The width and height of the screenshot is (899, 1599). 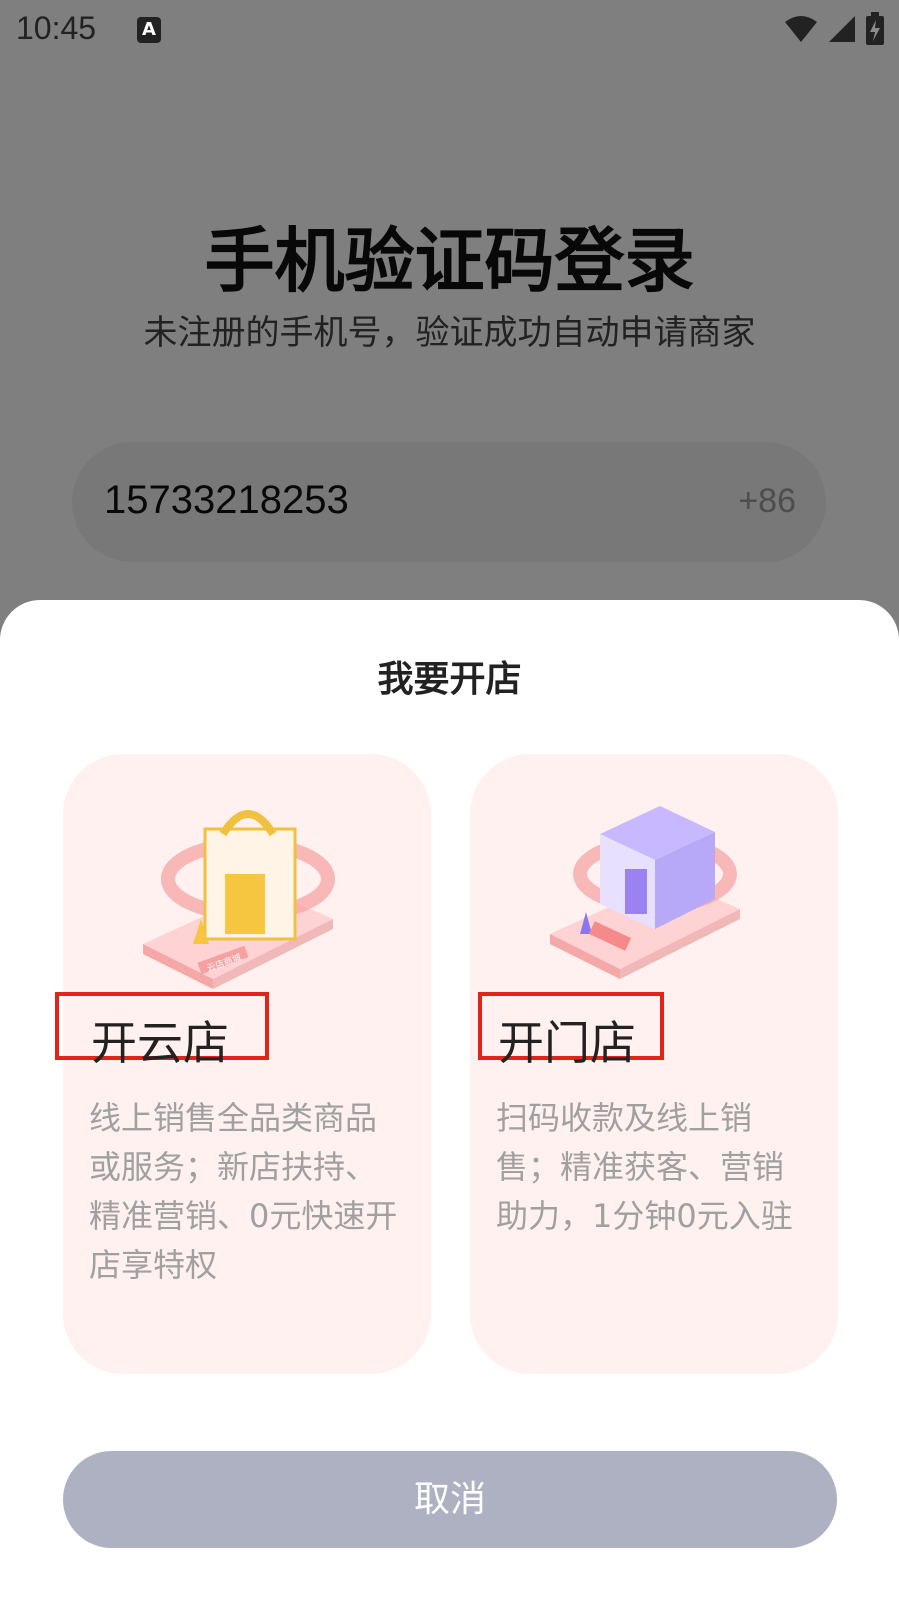 I want to click on physical-store-description: 扫码收款及线上销售；精准获客、营销助力，1分钟0元入驻, so click(x=644, y=1167).